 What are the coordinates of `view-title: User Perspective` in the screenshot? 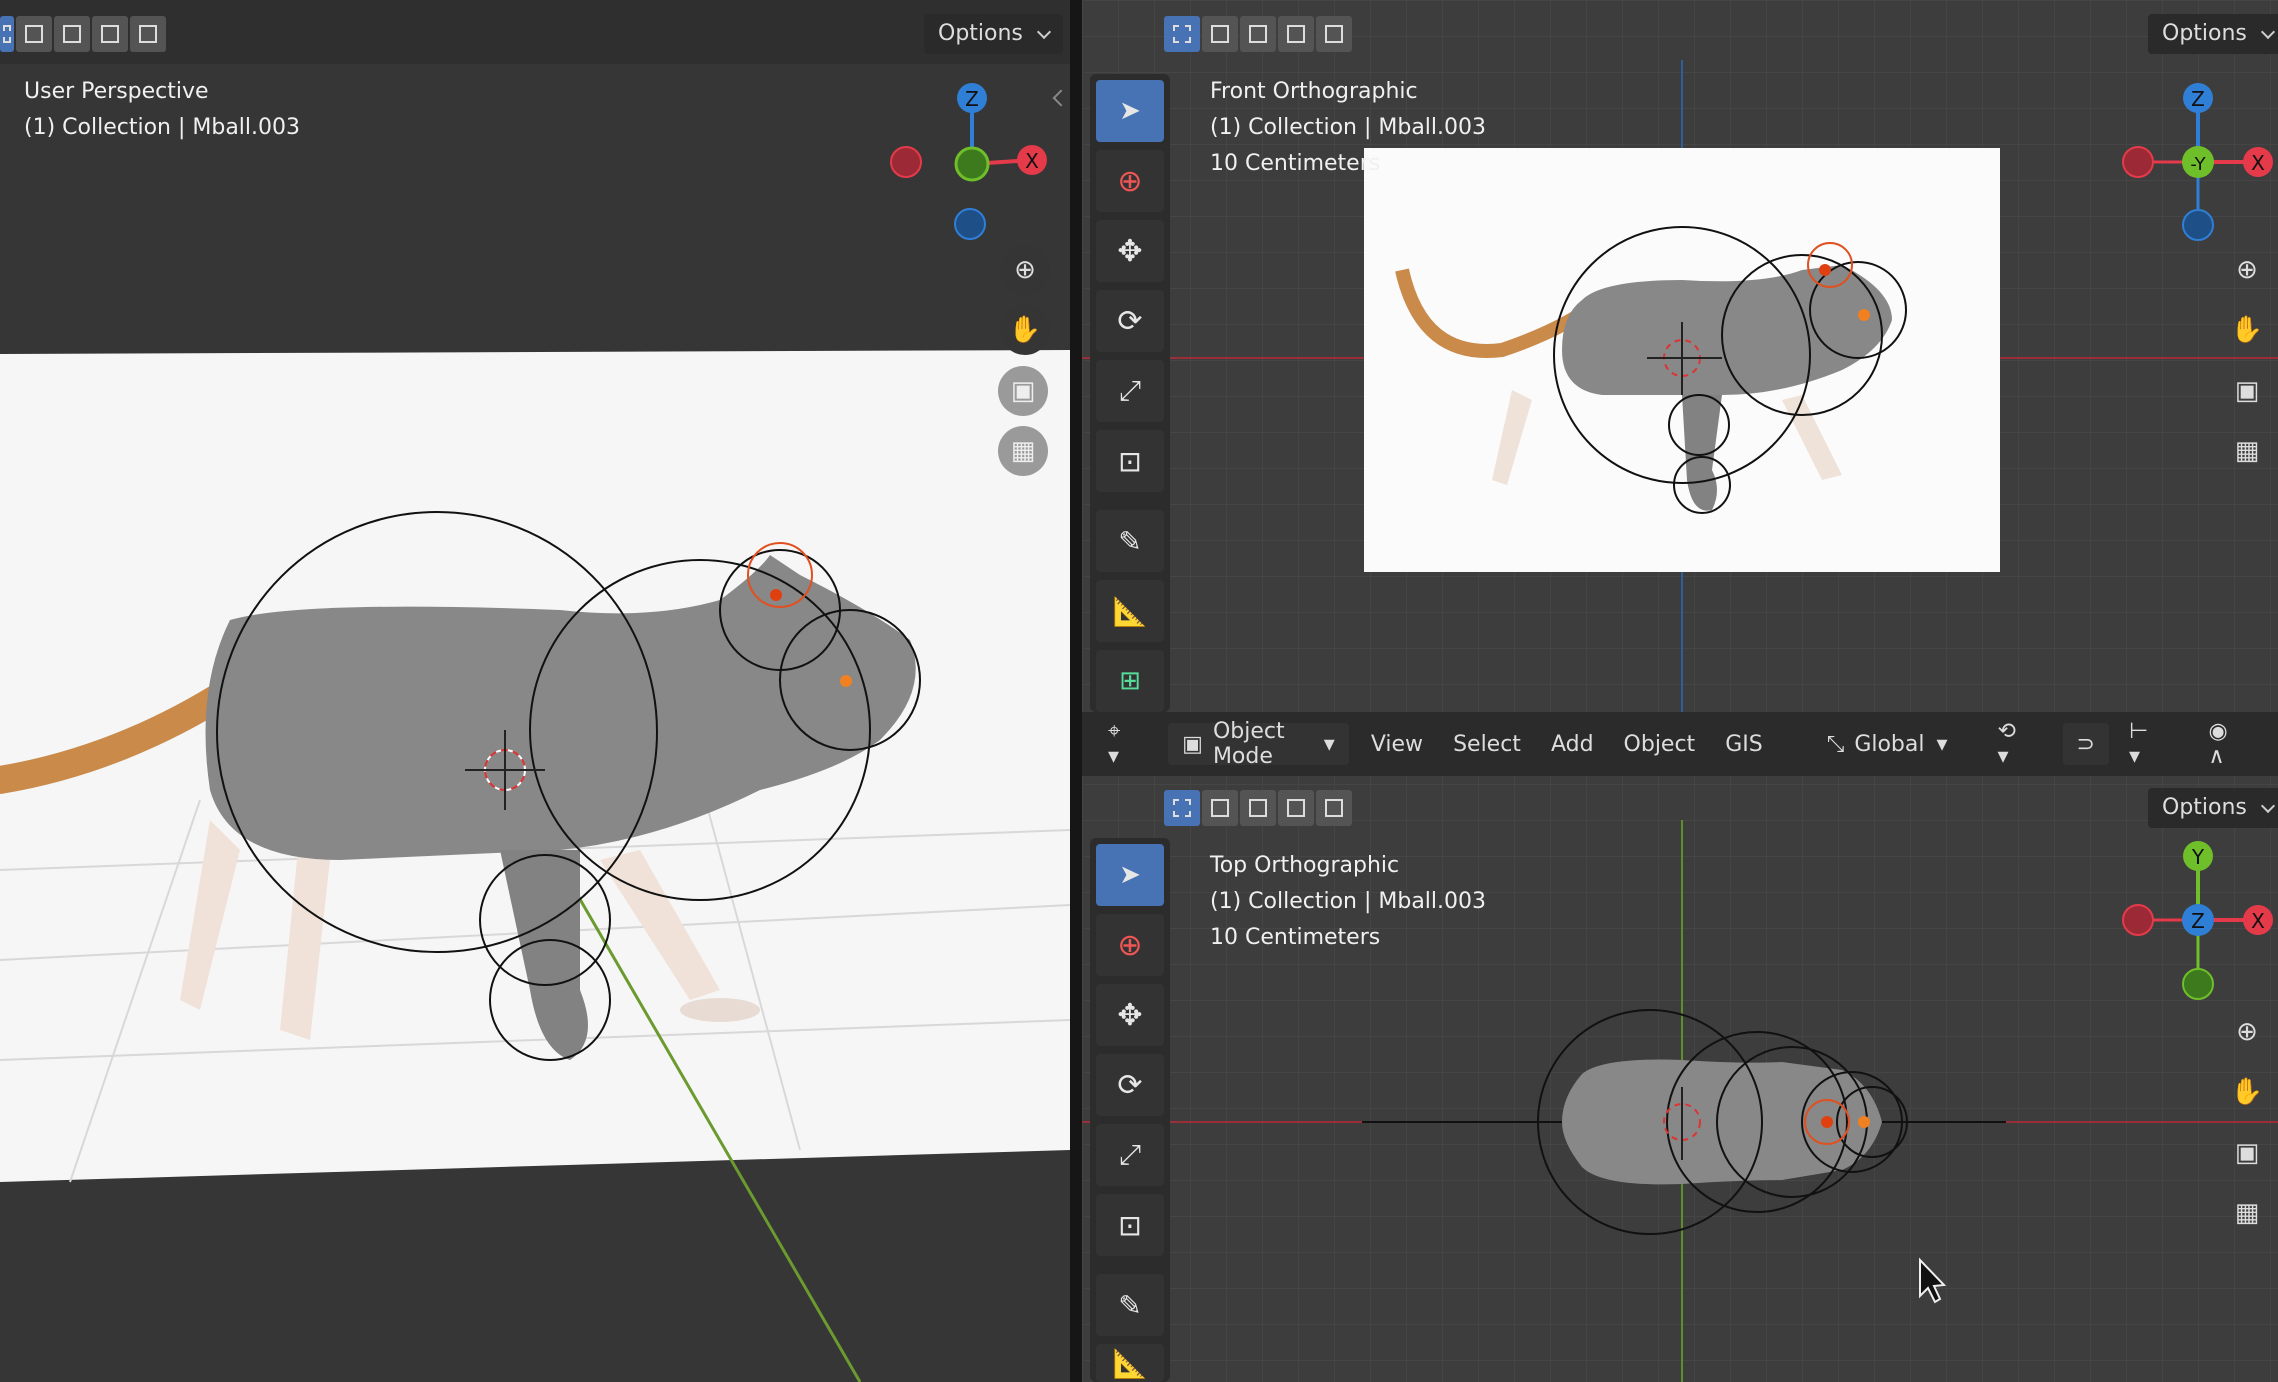 It's located at (116, 91).